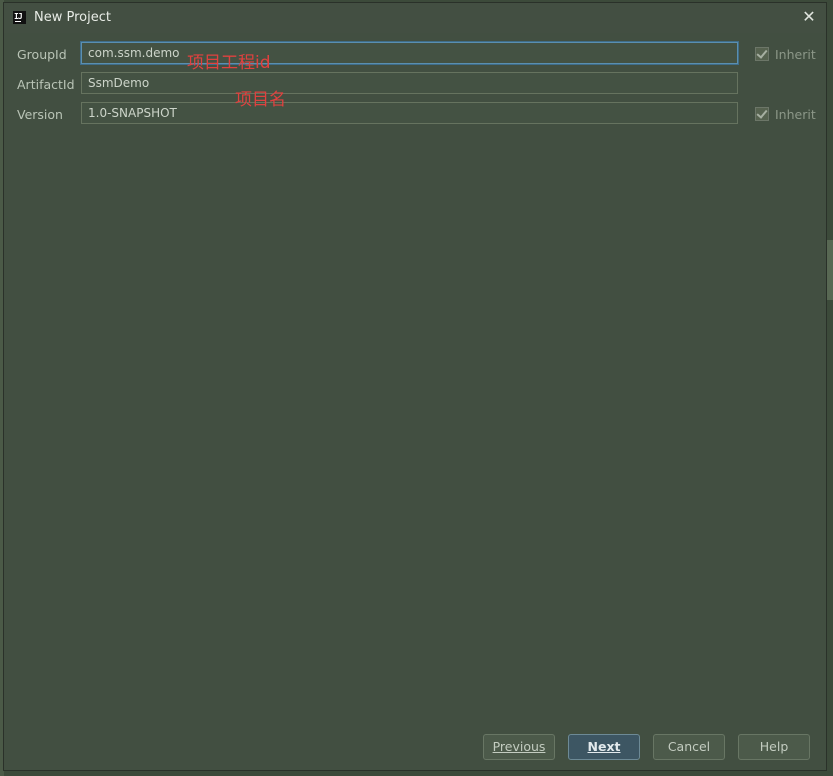 This screenshot has height=776, width=833. I want to click on previous-label: Previous, so click(519, 746).